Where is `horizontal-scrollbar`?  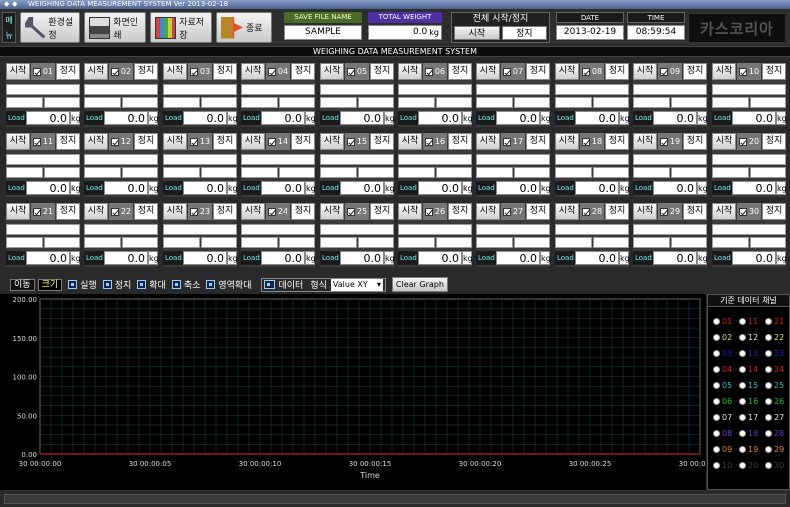
horizontal-scrollbar is located at coordinates (395, 499).